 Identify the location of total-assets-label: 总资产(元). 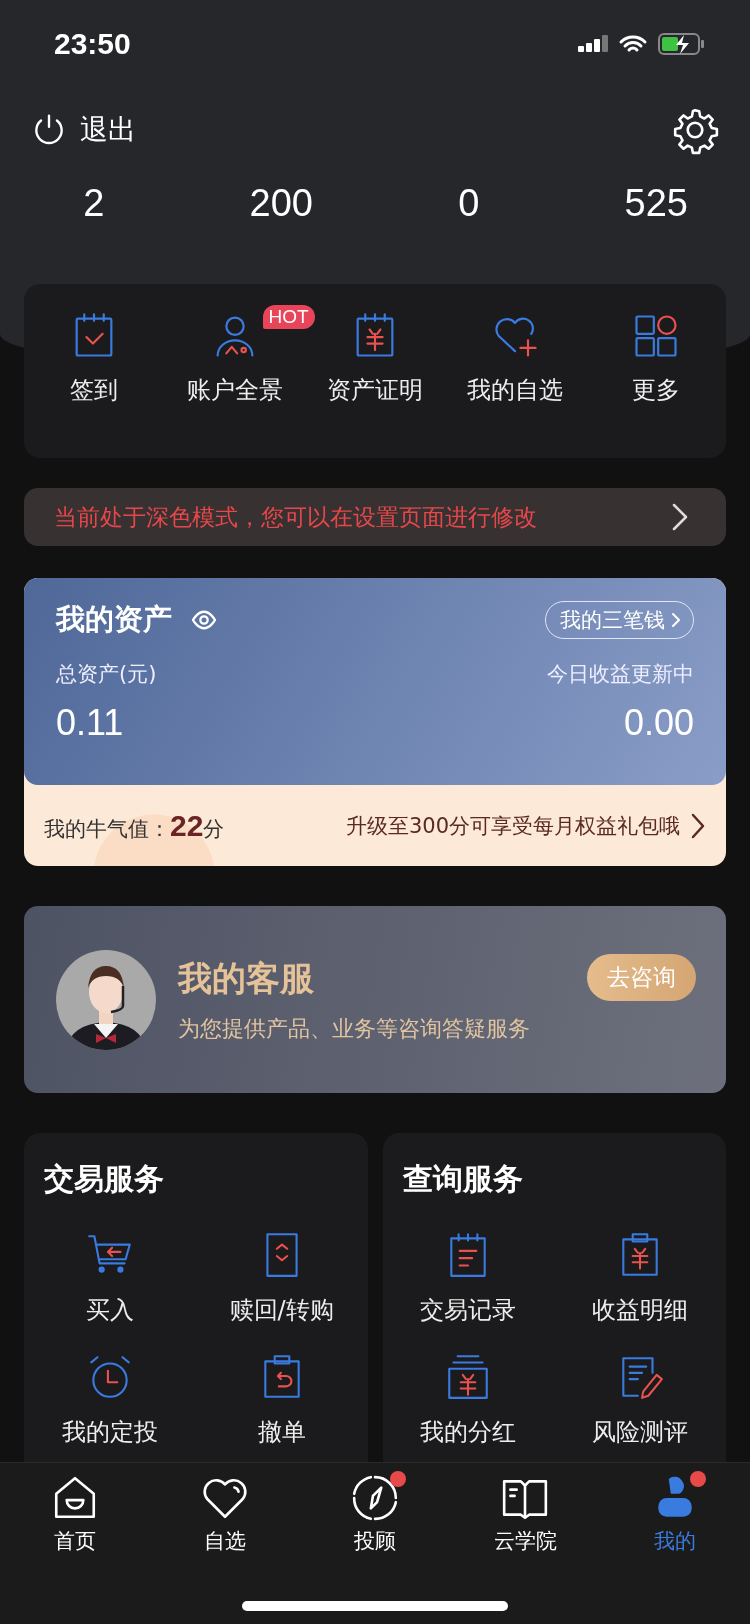
(106, 674).